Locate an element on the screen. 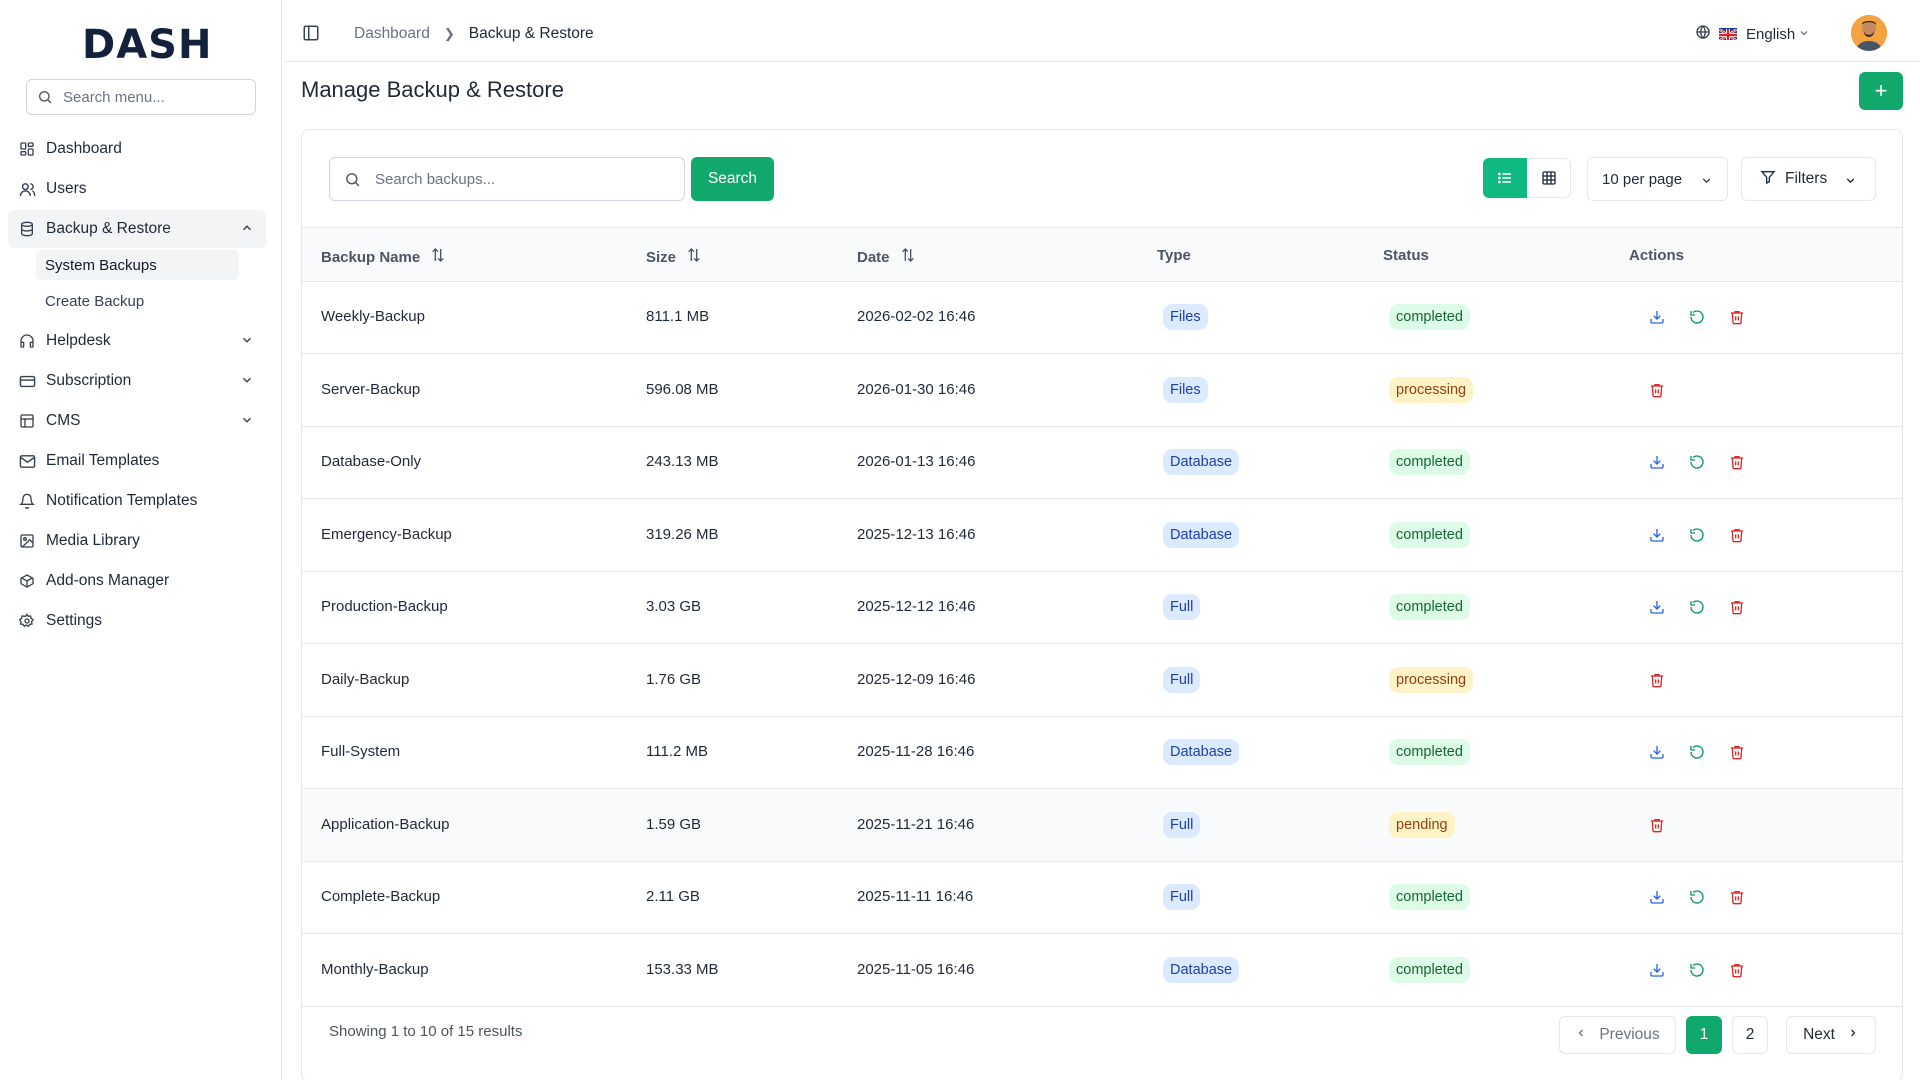  layout-icon is located at coordinates (27, 421).